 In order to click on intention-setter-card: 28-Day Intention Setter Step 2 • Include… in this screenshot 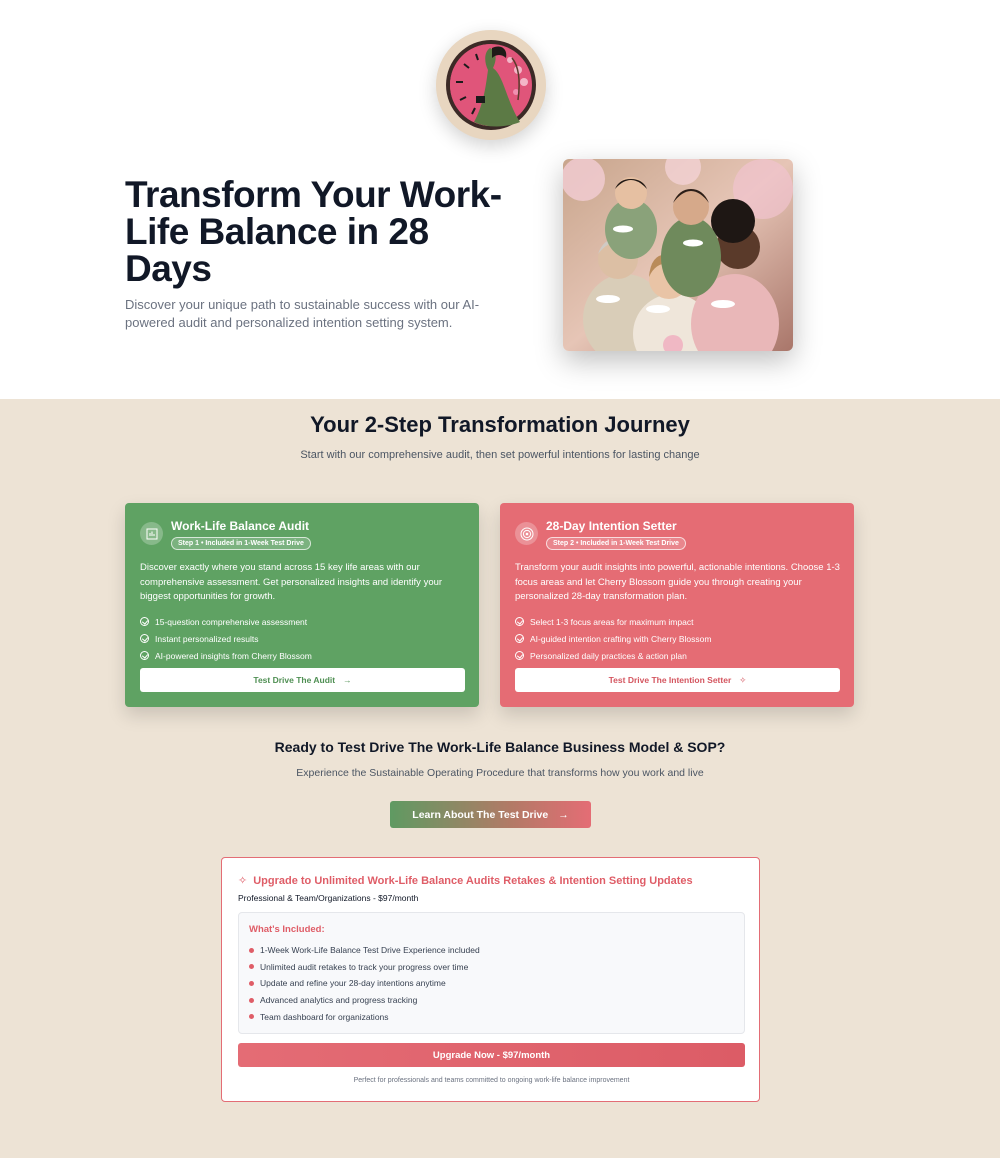, I will do `click(677, 605)`.